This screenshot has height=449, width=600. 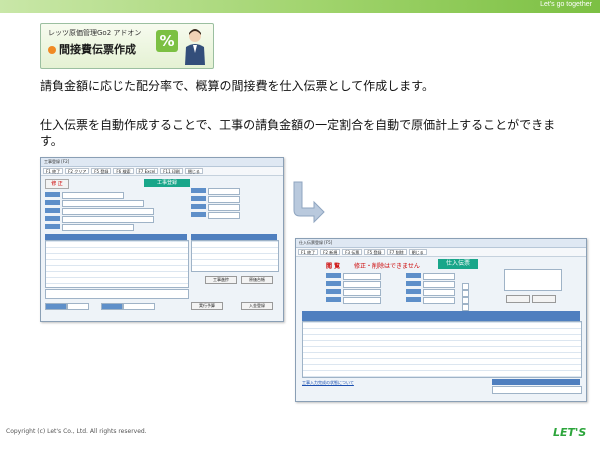 What do you see at coordinates (167, 183) in the screenshot?
I see `form-banner: 工事登録` at bounding box center [167, 183].